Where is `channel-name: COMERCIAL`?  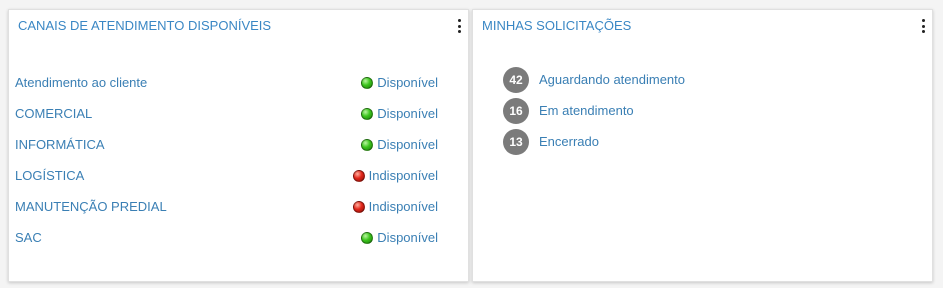 channel-name: COMERCIAL is located at coordinates (53, 113).